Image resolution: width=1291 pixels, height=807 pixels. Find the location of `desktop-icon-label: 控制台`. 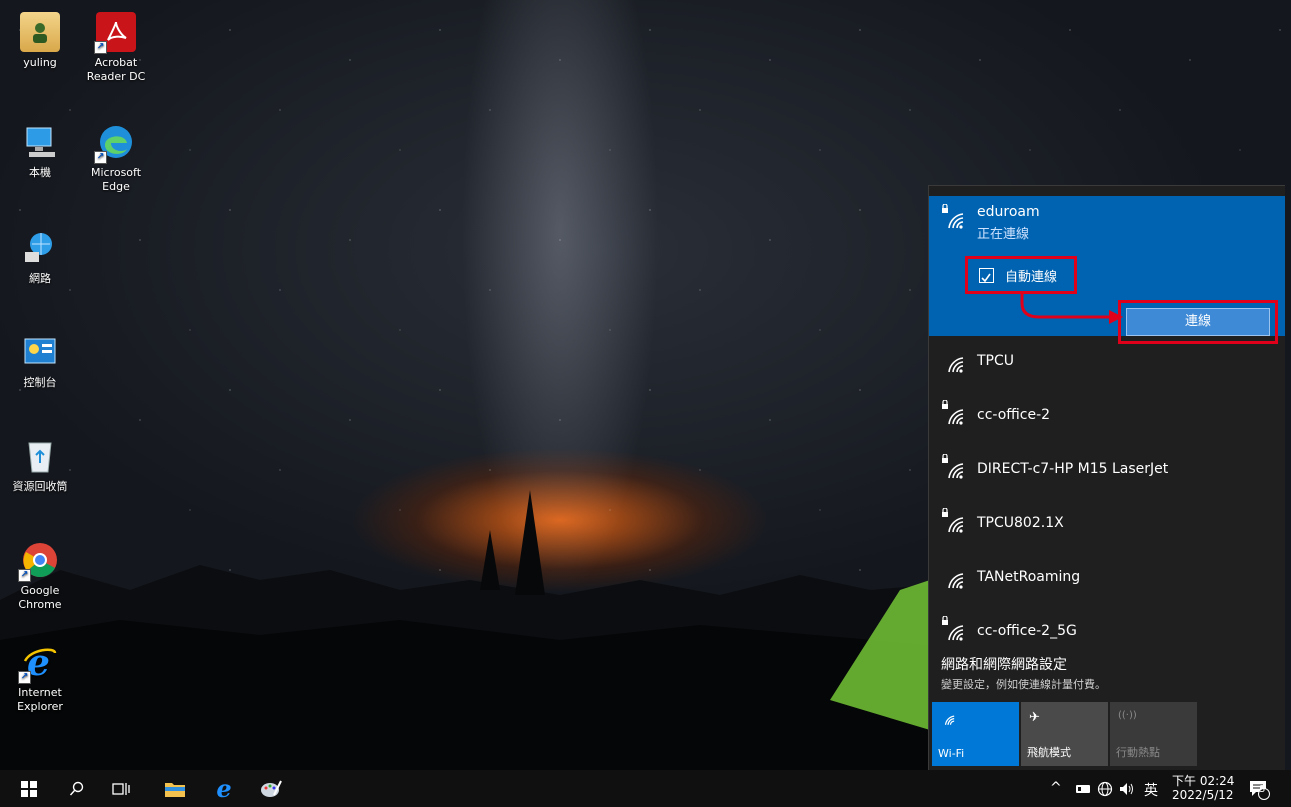

desktop-icon-label: 控制台 is located at coordinates (40, 382).